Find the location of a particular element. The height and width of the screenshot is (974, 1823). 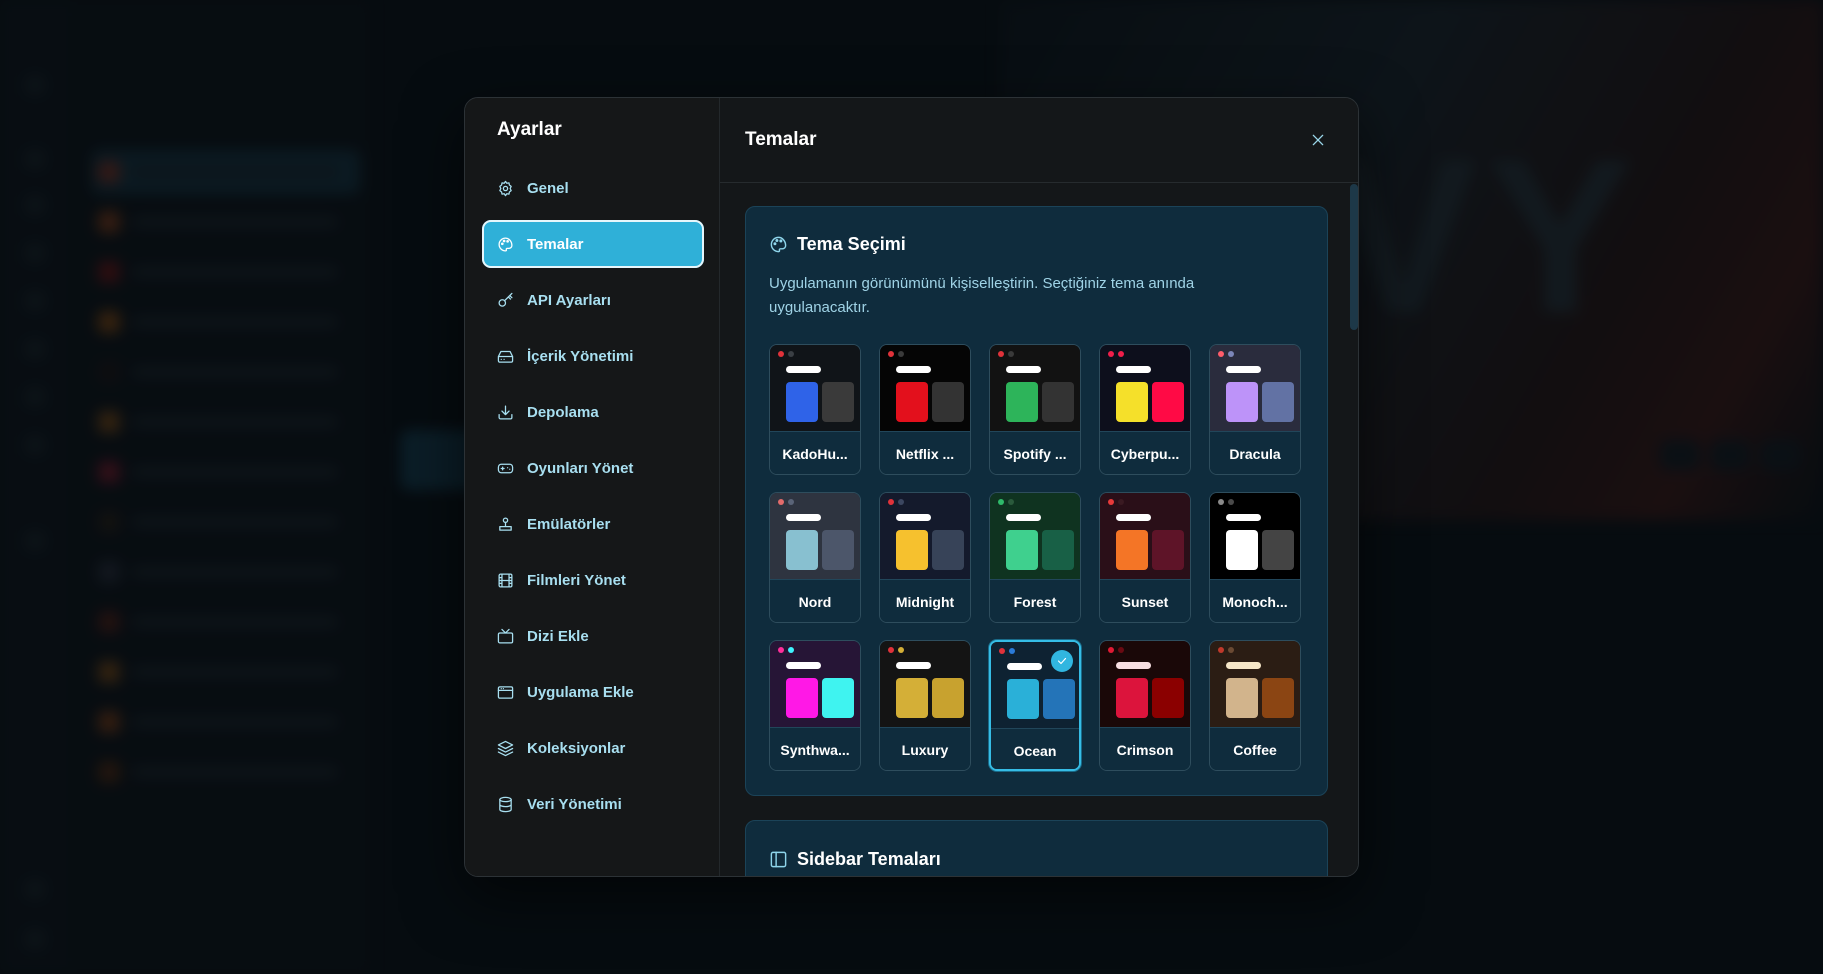

theme-label: Luxury is located at coordinates (925, 748).